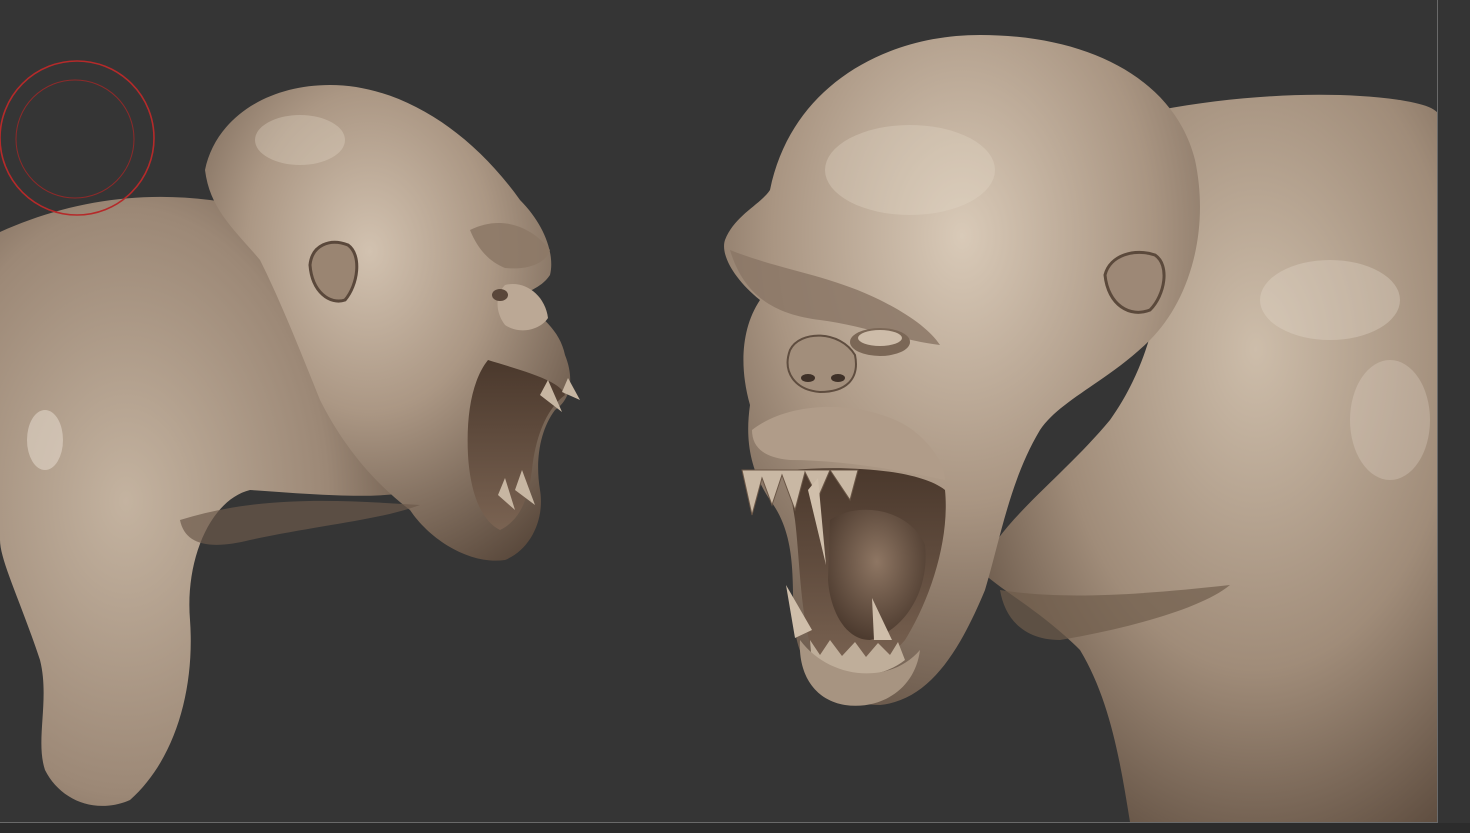  Describe the element at coordinates (821, 364) in the screenshot. I see `right-model-nose` at that location.